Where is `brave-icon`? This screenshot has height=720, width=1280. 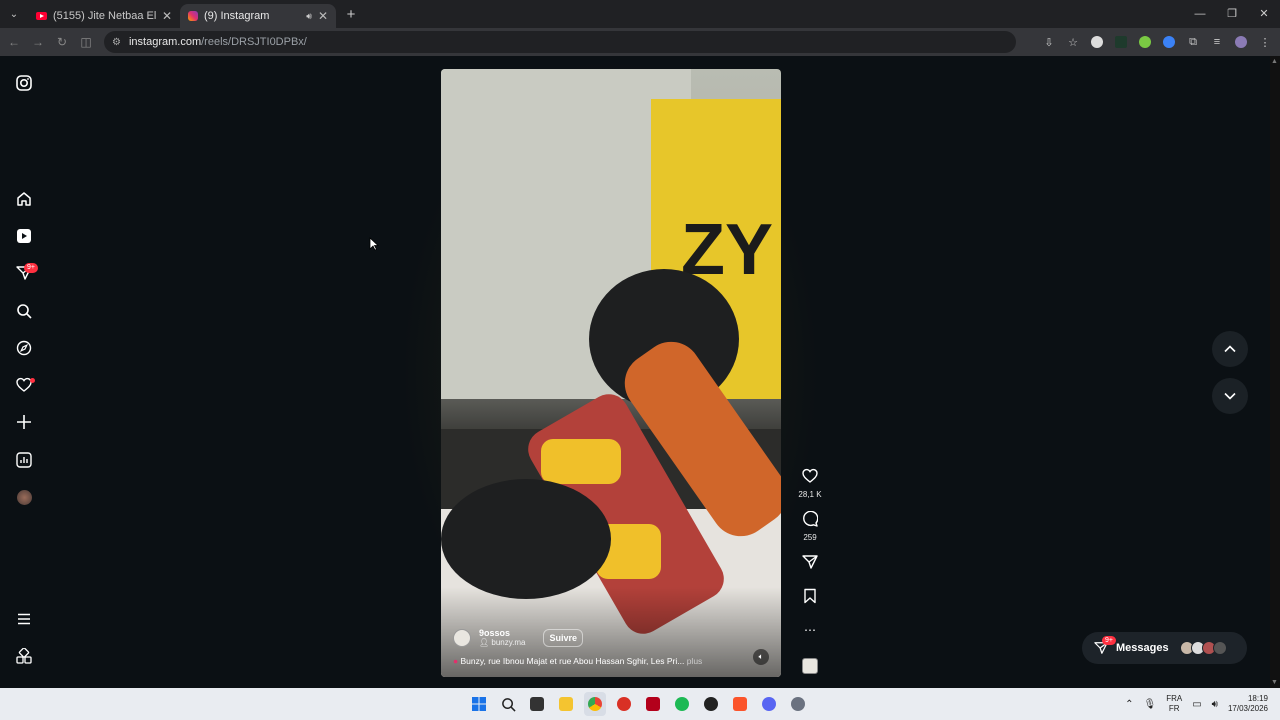 brave-icon is located at coordinates (740, 704).